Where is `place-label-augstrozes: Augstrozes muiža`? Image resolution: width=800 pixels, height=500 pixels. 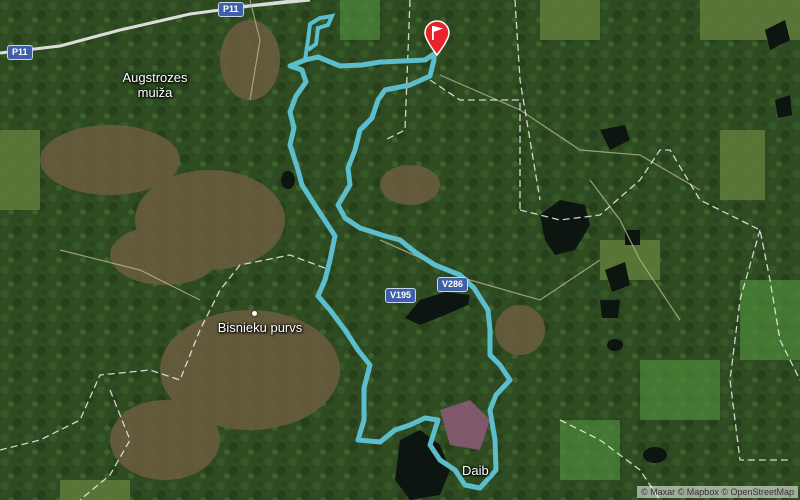 place-label-augstrozes: Augstrozes muiža is located at coordinates (155, 85).